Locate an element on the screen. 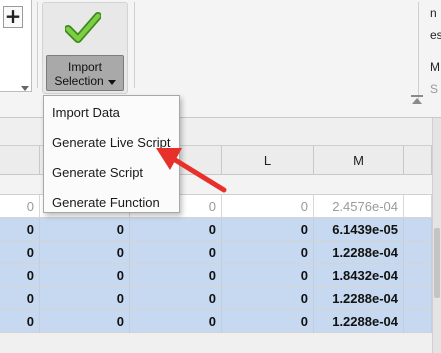 The height and width of the screenshot is (353, 441). table-cell: 1.8432e-04 is located at coordinates (359, 275).